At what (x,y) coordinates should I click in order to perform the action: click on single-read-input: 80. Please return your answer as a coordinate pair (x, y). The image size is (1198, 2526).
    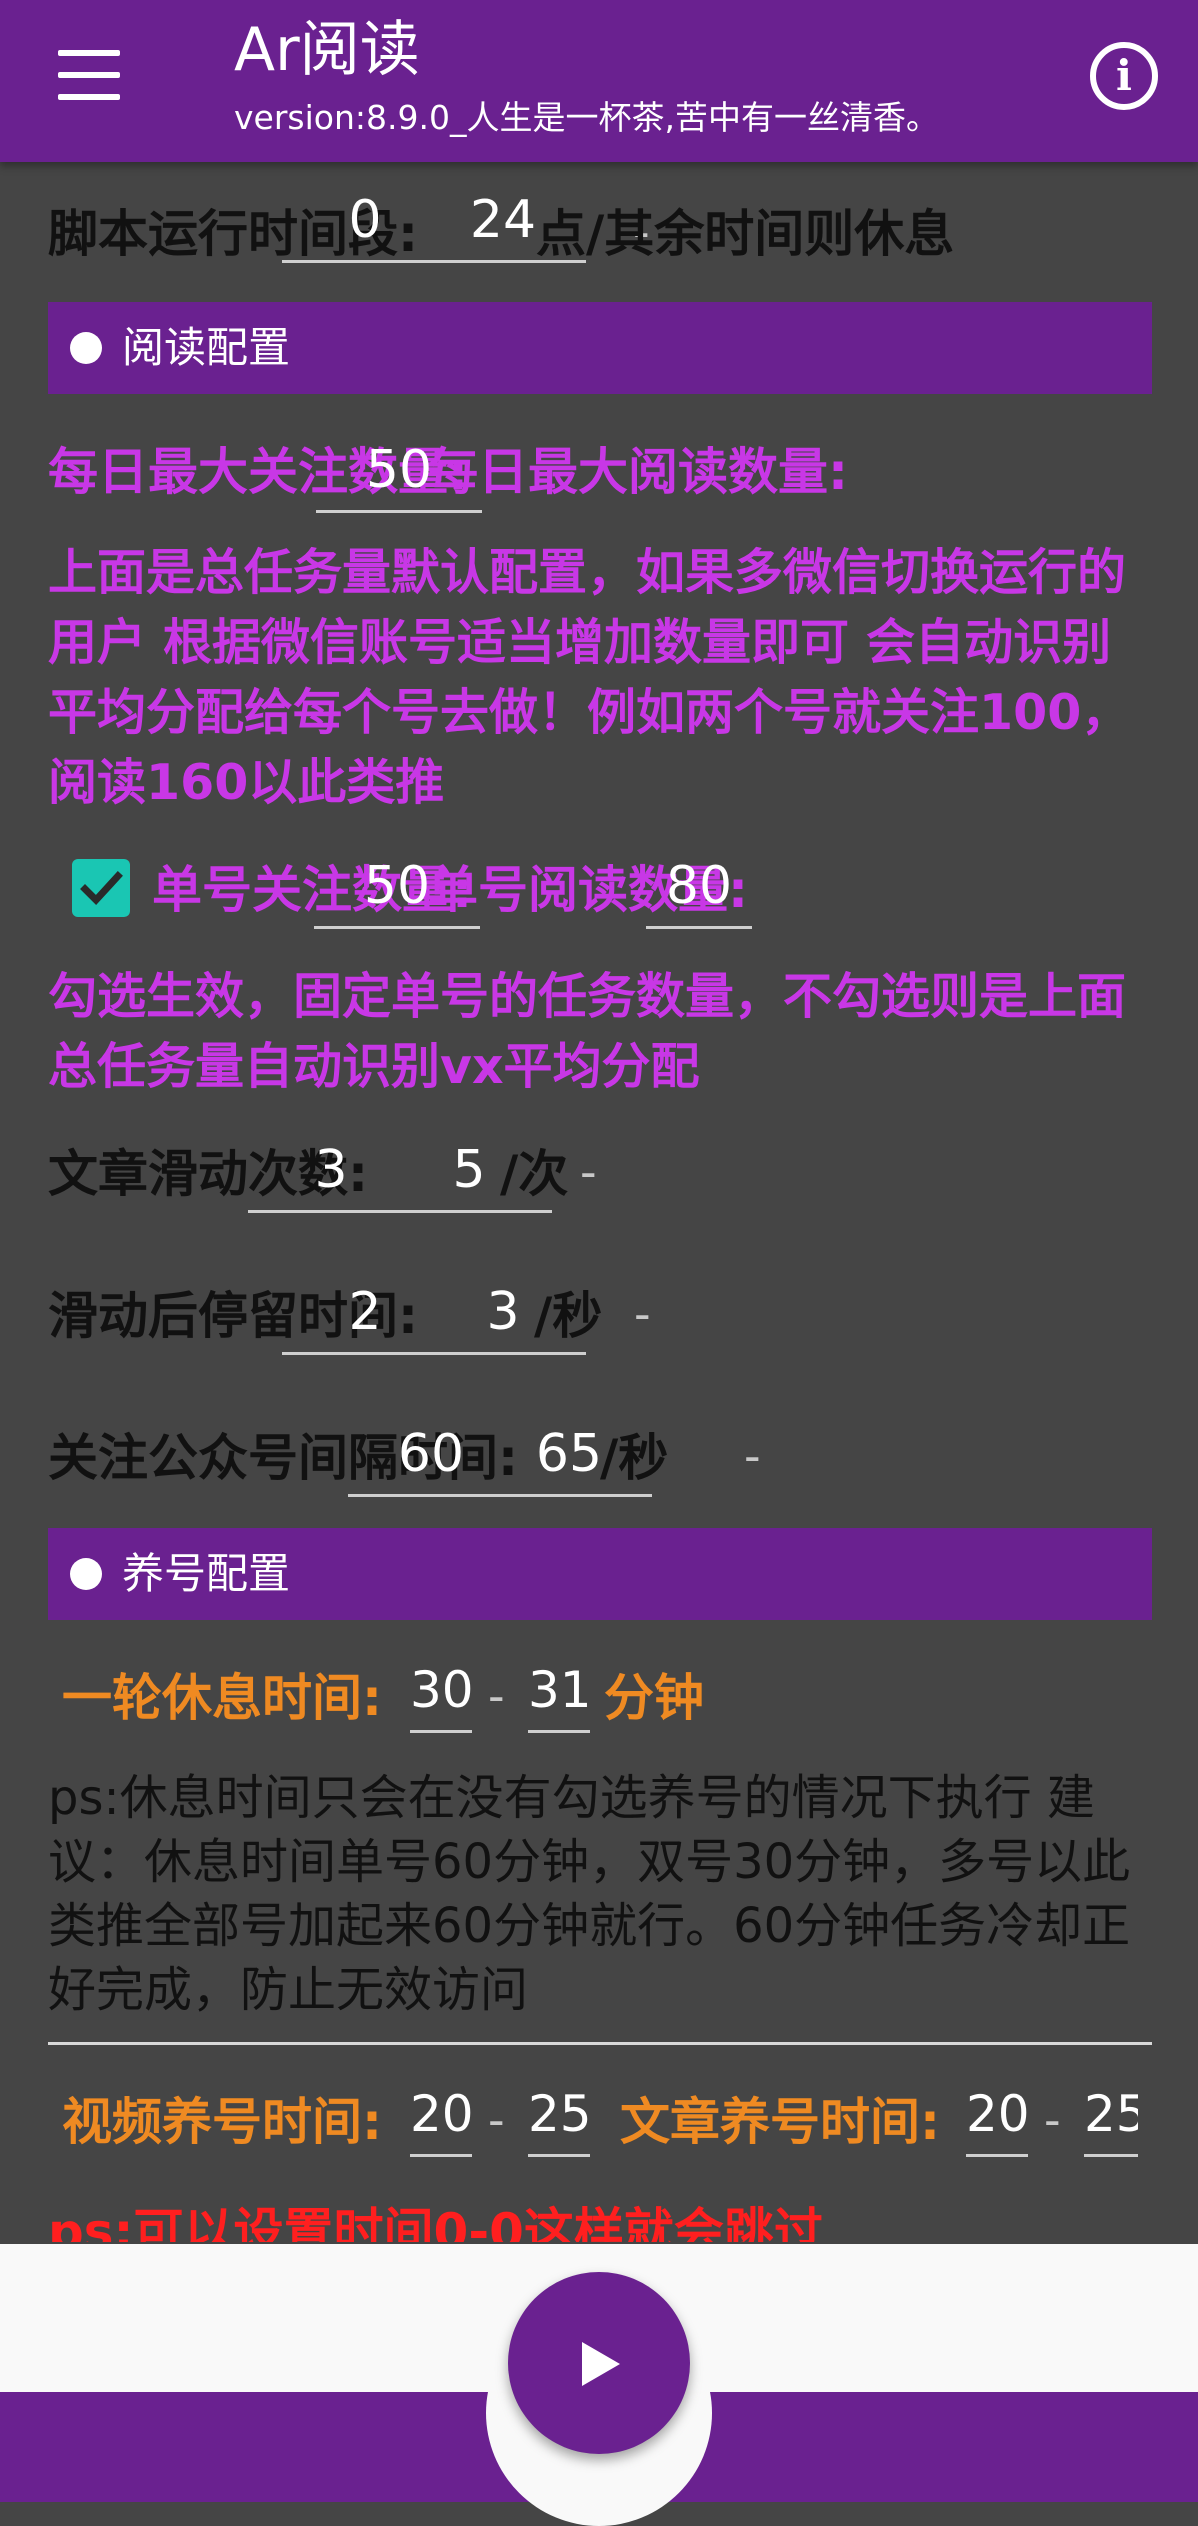
    Looking at the image, I should click on (699, 887).